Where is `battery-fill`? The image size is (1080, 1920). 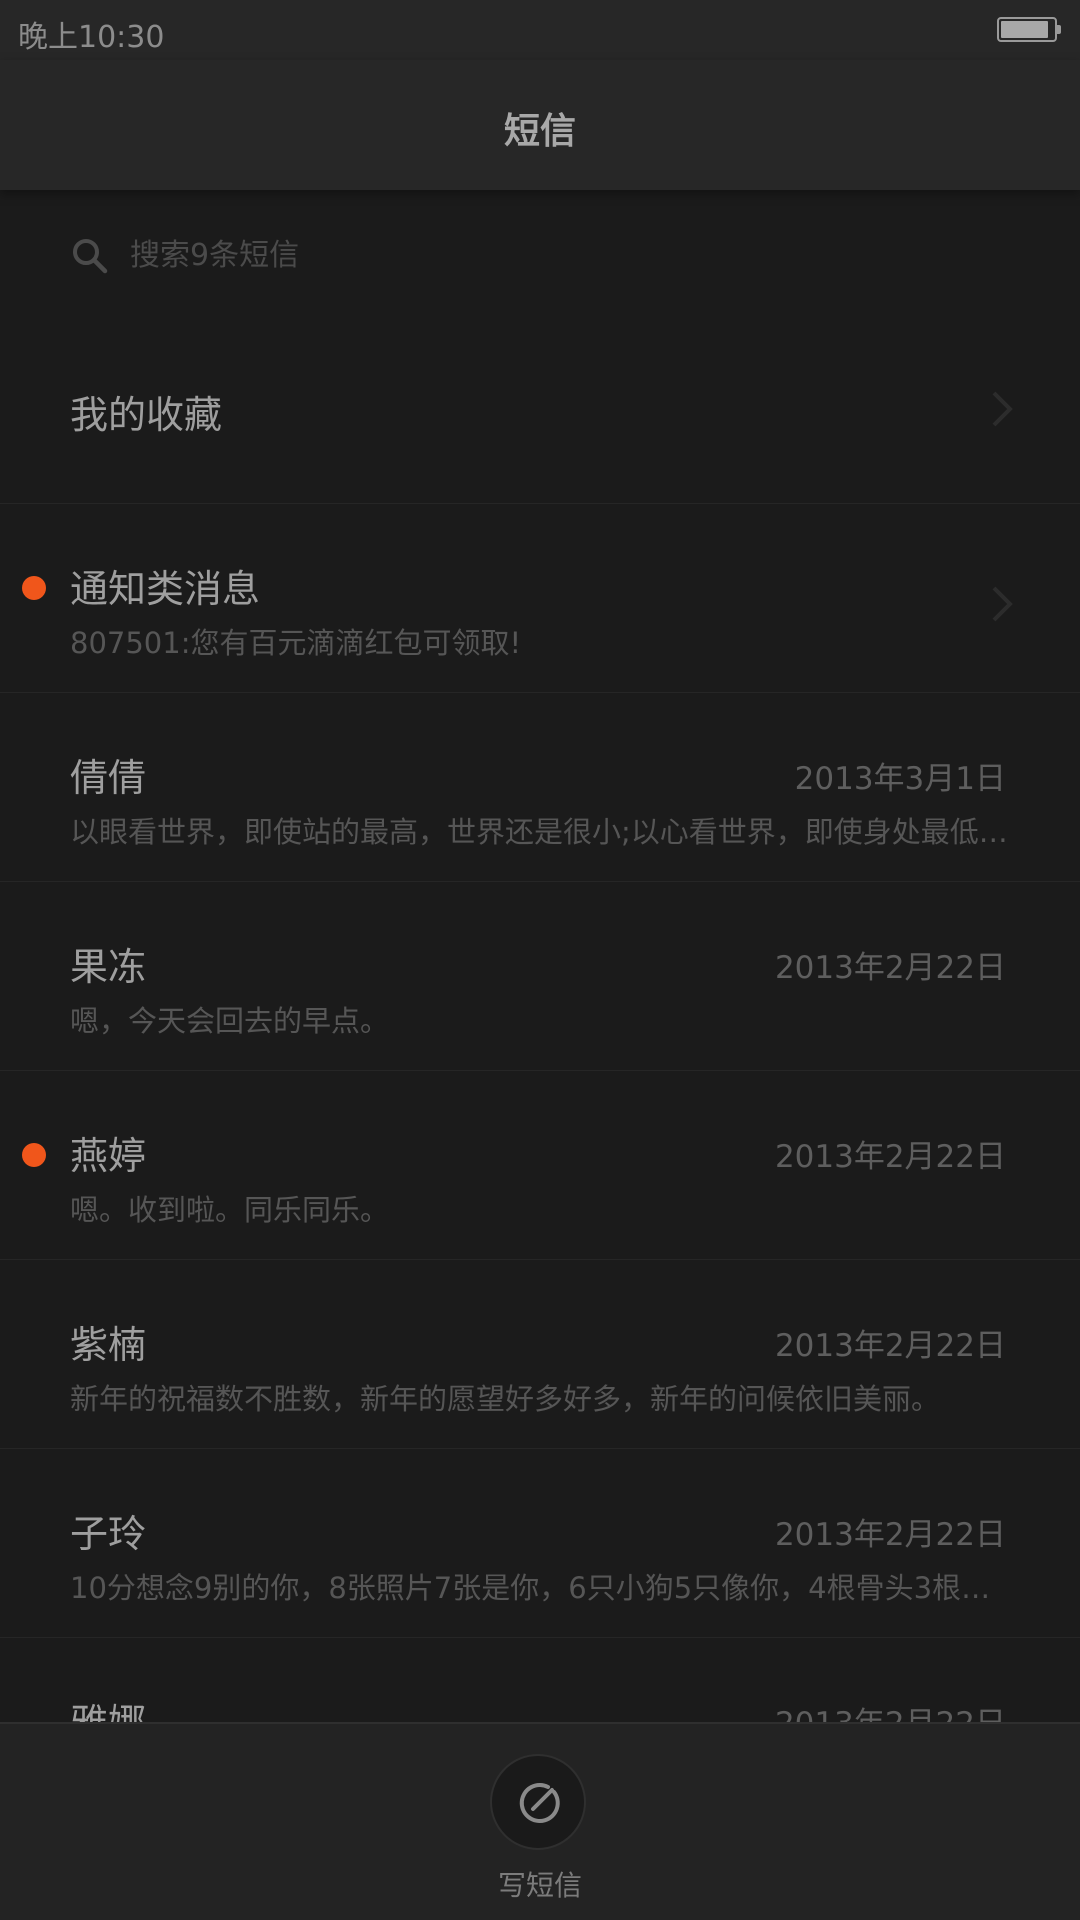 battery-fill is located at coordinates (1024, 29).